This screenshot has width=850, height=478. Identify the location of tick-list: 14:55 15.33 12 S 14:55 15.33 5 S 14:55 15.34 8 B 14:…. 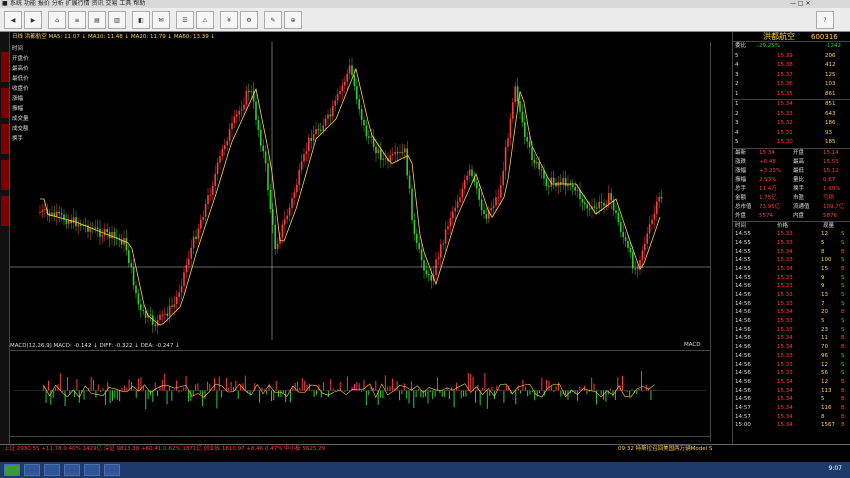
(791, 330).